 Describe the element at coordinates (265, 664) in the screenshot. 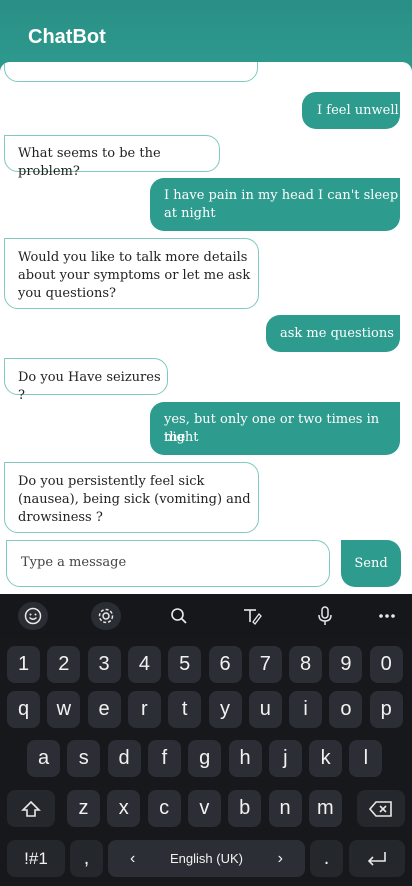

I see `key-7: 7` at that location.